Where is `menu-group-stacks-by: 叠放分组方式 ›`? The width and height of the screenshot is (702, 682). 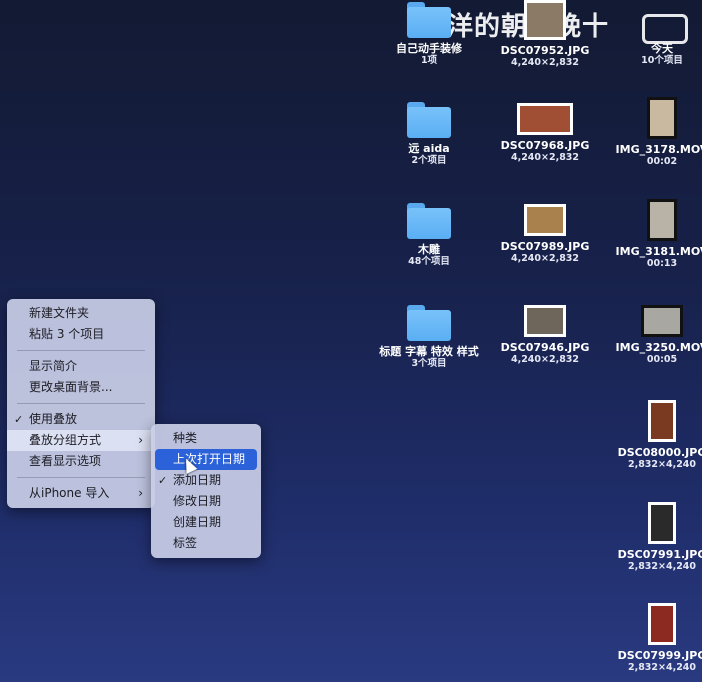
menu-group-stacks-by: 叠放分组方式 › is located at coordinates (81, 440).